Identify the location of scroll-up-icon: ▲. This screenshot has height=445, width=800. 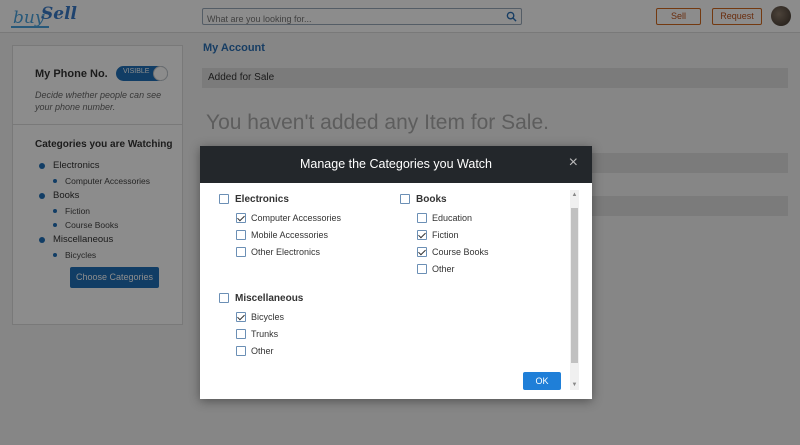
(574, 195).